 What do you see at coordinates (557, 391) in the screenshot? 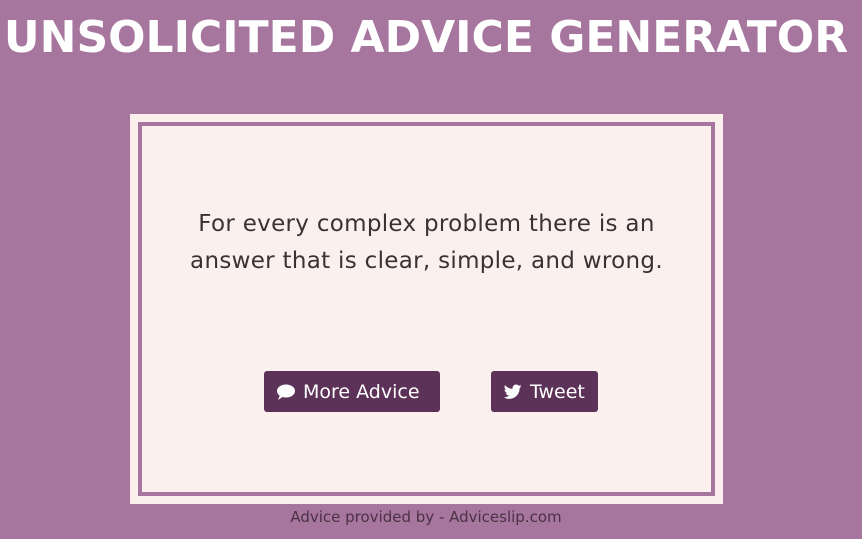
I see `tweet-label: Tweet` at bounding box center [557, 391].